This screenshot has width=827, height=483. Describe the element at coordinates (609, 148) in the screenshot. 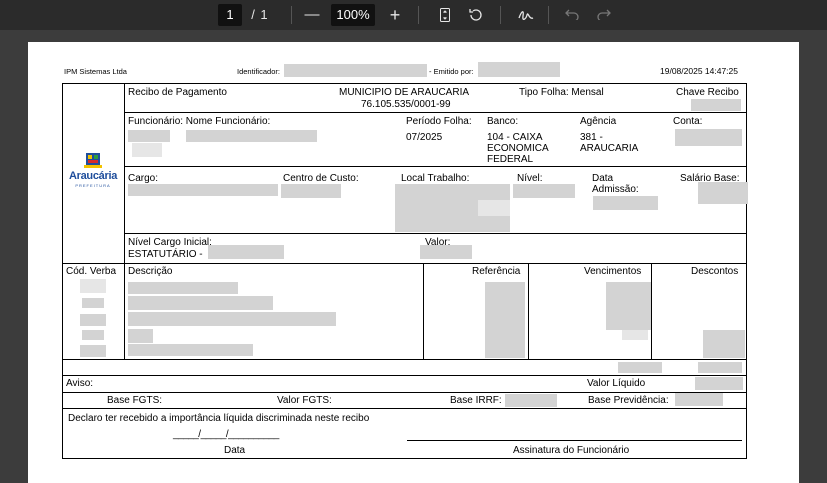

I see `agencia-value-2: ARAUCARIA` at that location.